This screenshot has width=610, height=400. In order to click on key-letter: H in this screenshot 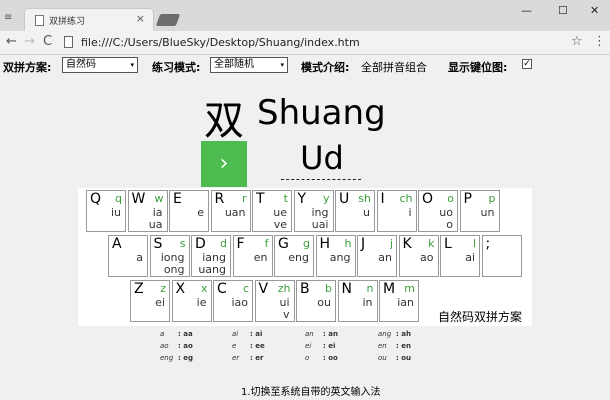, I will do `click(325, 244)`.